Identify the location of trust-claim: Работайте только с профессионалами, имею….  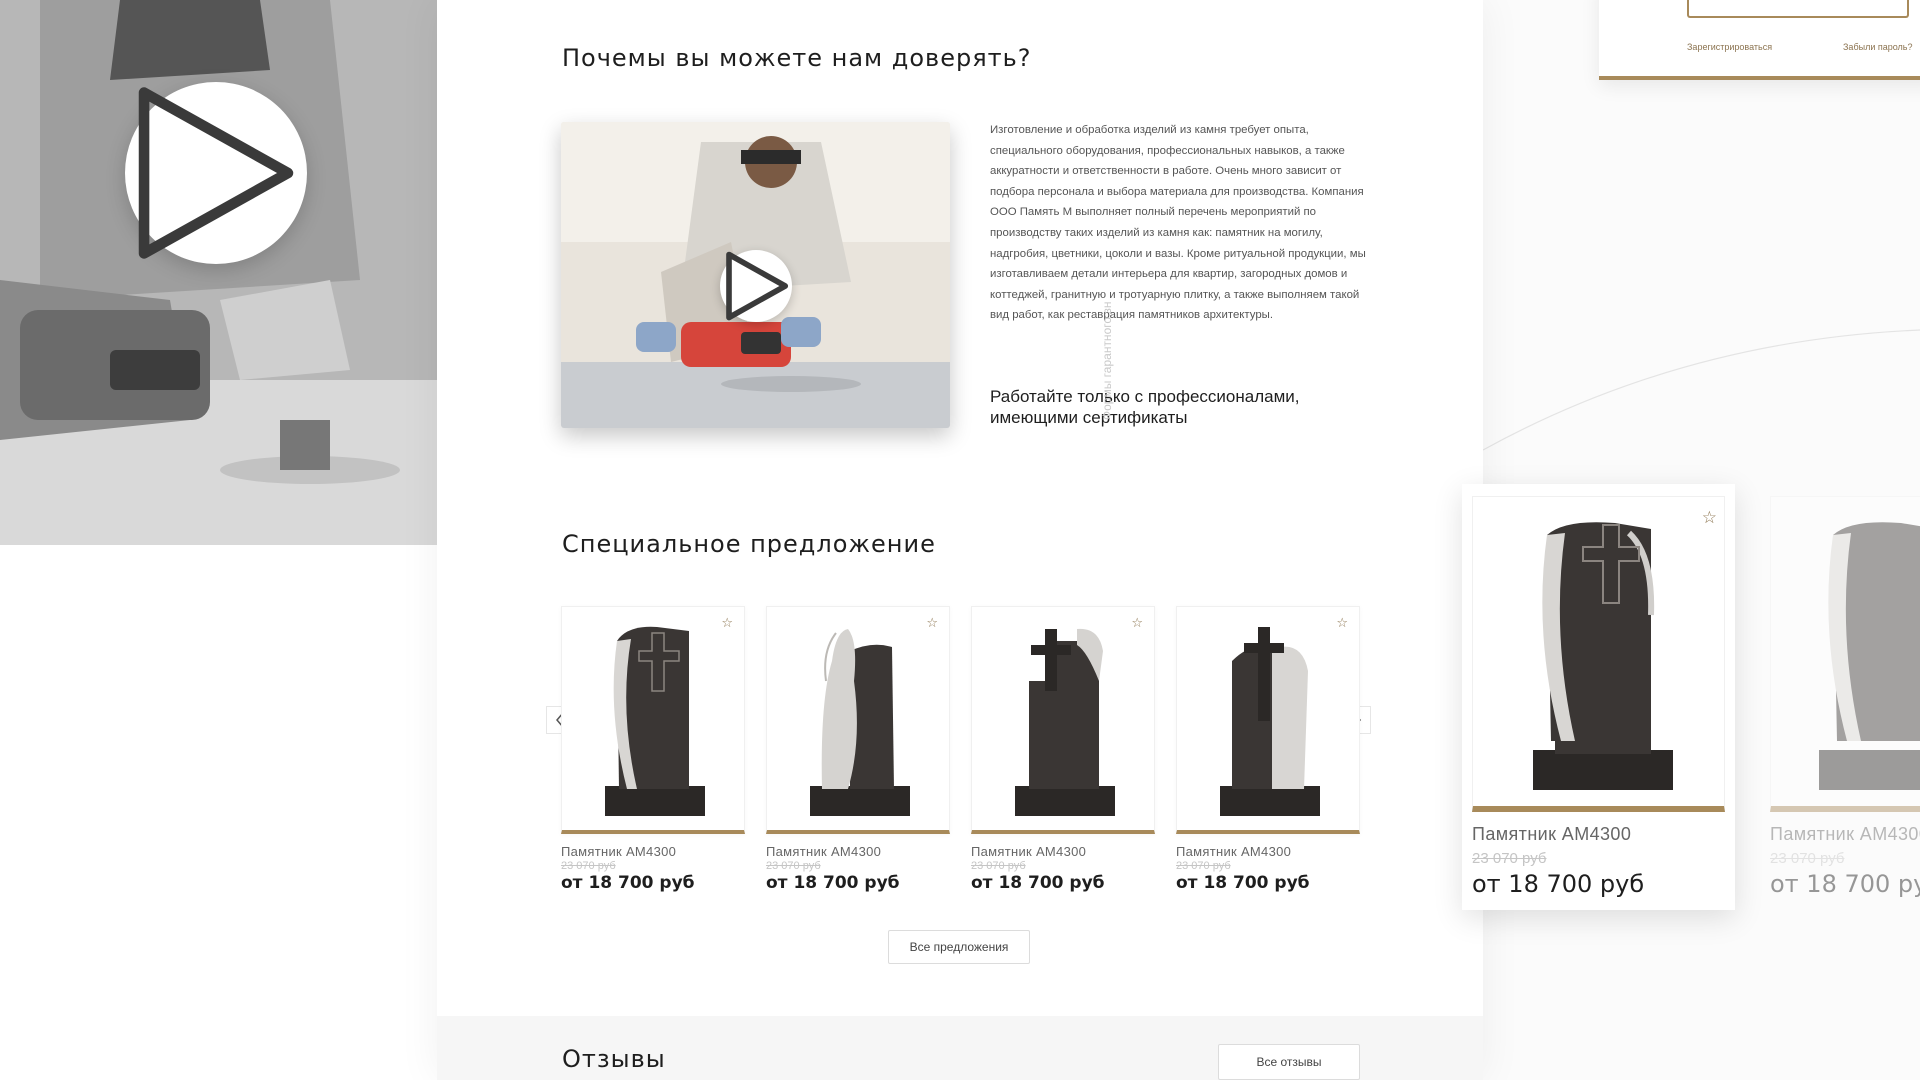
(1145, 407).